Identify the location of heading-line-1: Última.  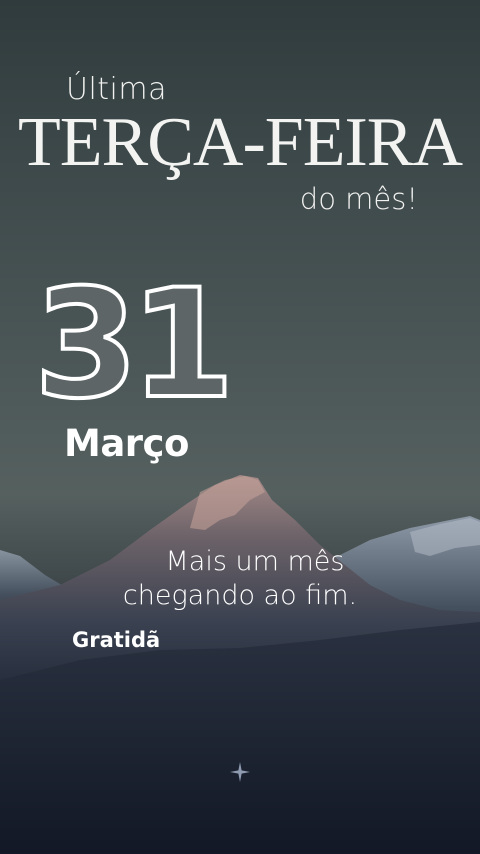
(116, 89).